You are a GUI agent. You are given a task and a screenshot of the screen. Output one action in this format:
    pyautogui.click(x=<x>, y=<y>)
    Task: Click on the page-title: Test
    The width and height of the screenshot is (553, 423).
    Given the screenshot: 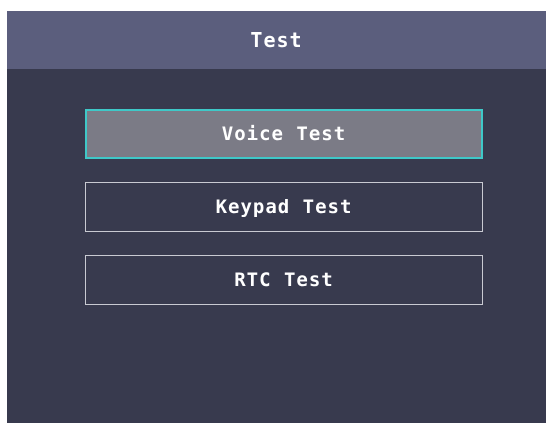 What is the action you would take?
    pyautogui.click(x=276, y=40)
    